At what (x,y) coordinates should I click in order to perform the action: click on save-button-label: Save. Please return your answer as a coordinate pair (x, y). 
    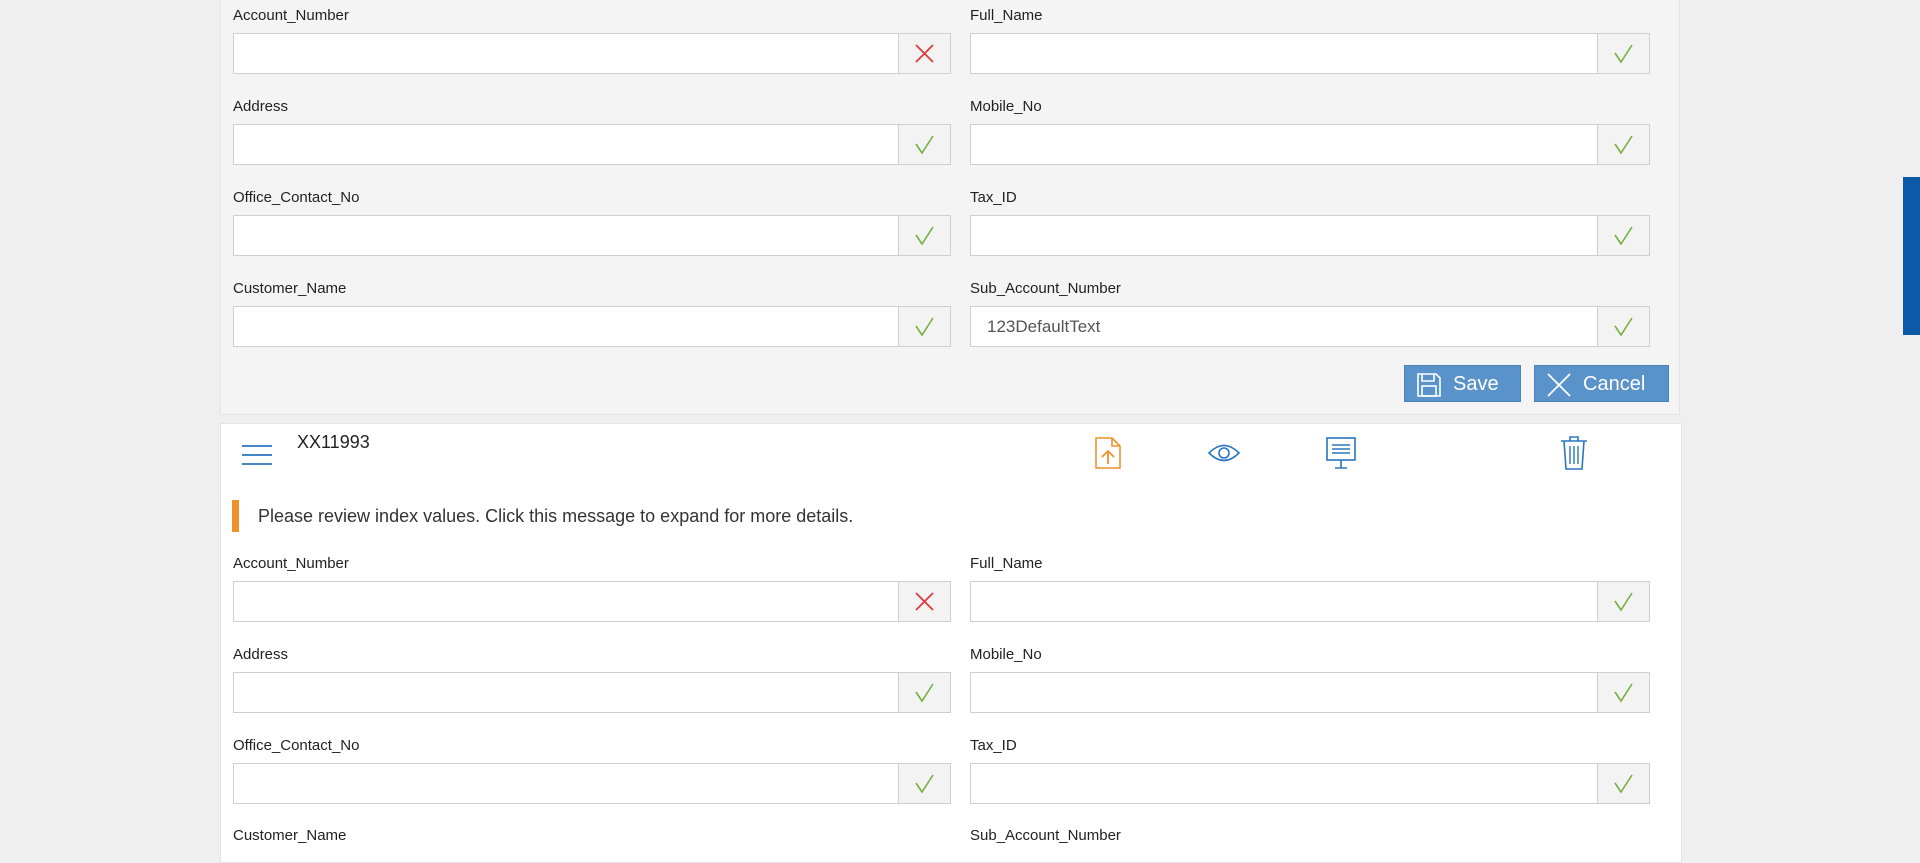
    Looking at the image, I should click on (1476, 384).